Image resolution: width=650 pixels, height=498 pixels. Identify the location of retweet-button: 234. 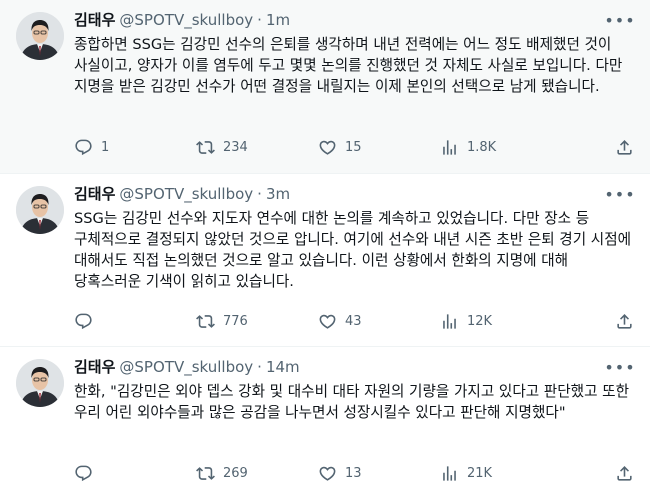
(257, 147).